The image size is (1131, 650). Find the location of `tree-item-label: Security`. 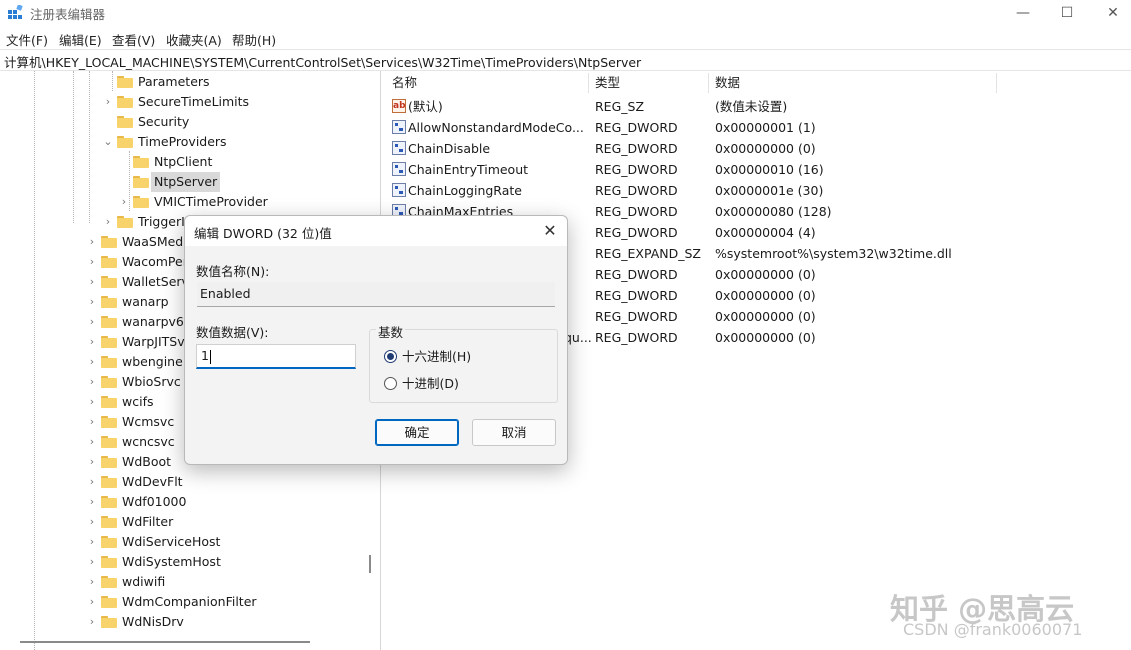

tree-item-label: Security is located at coordinates (164, 121).